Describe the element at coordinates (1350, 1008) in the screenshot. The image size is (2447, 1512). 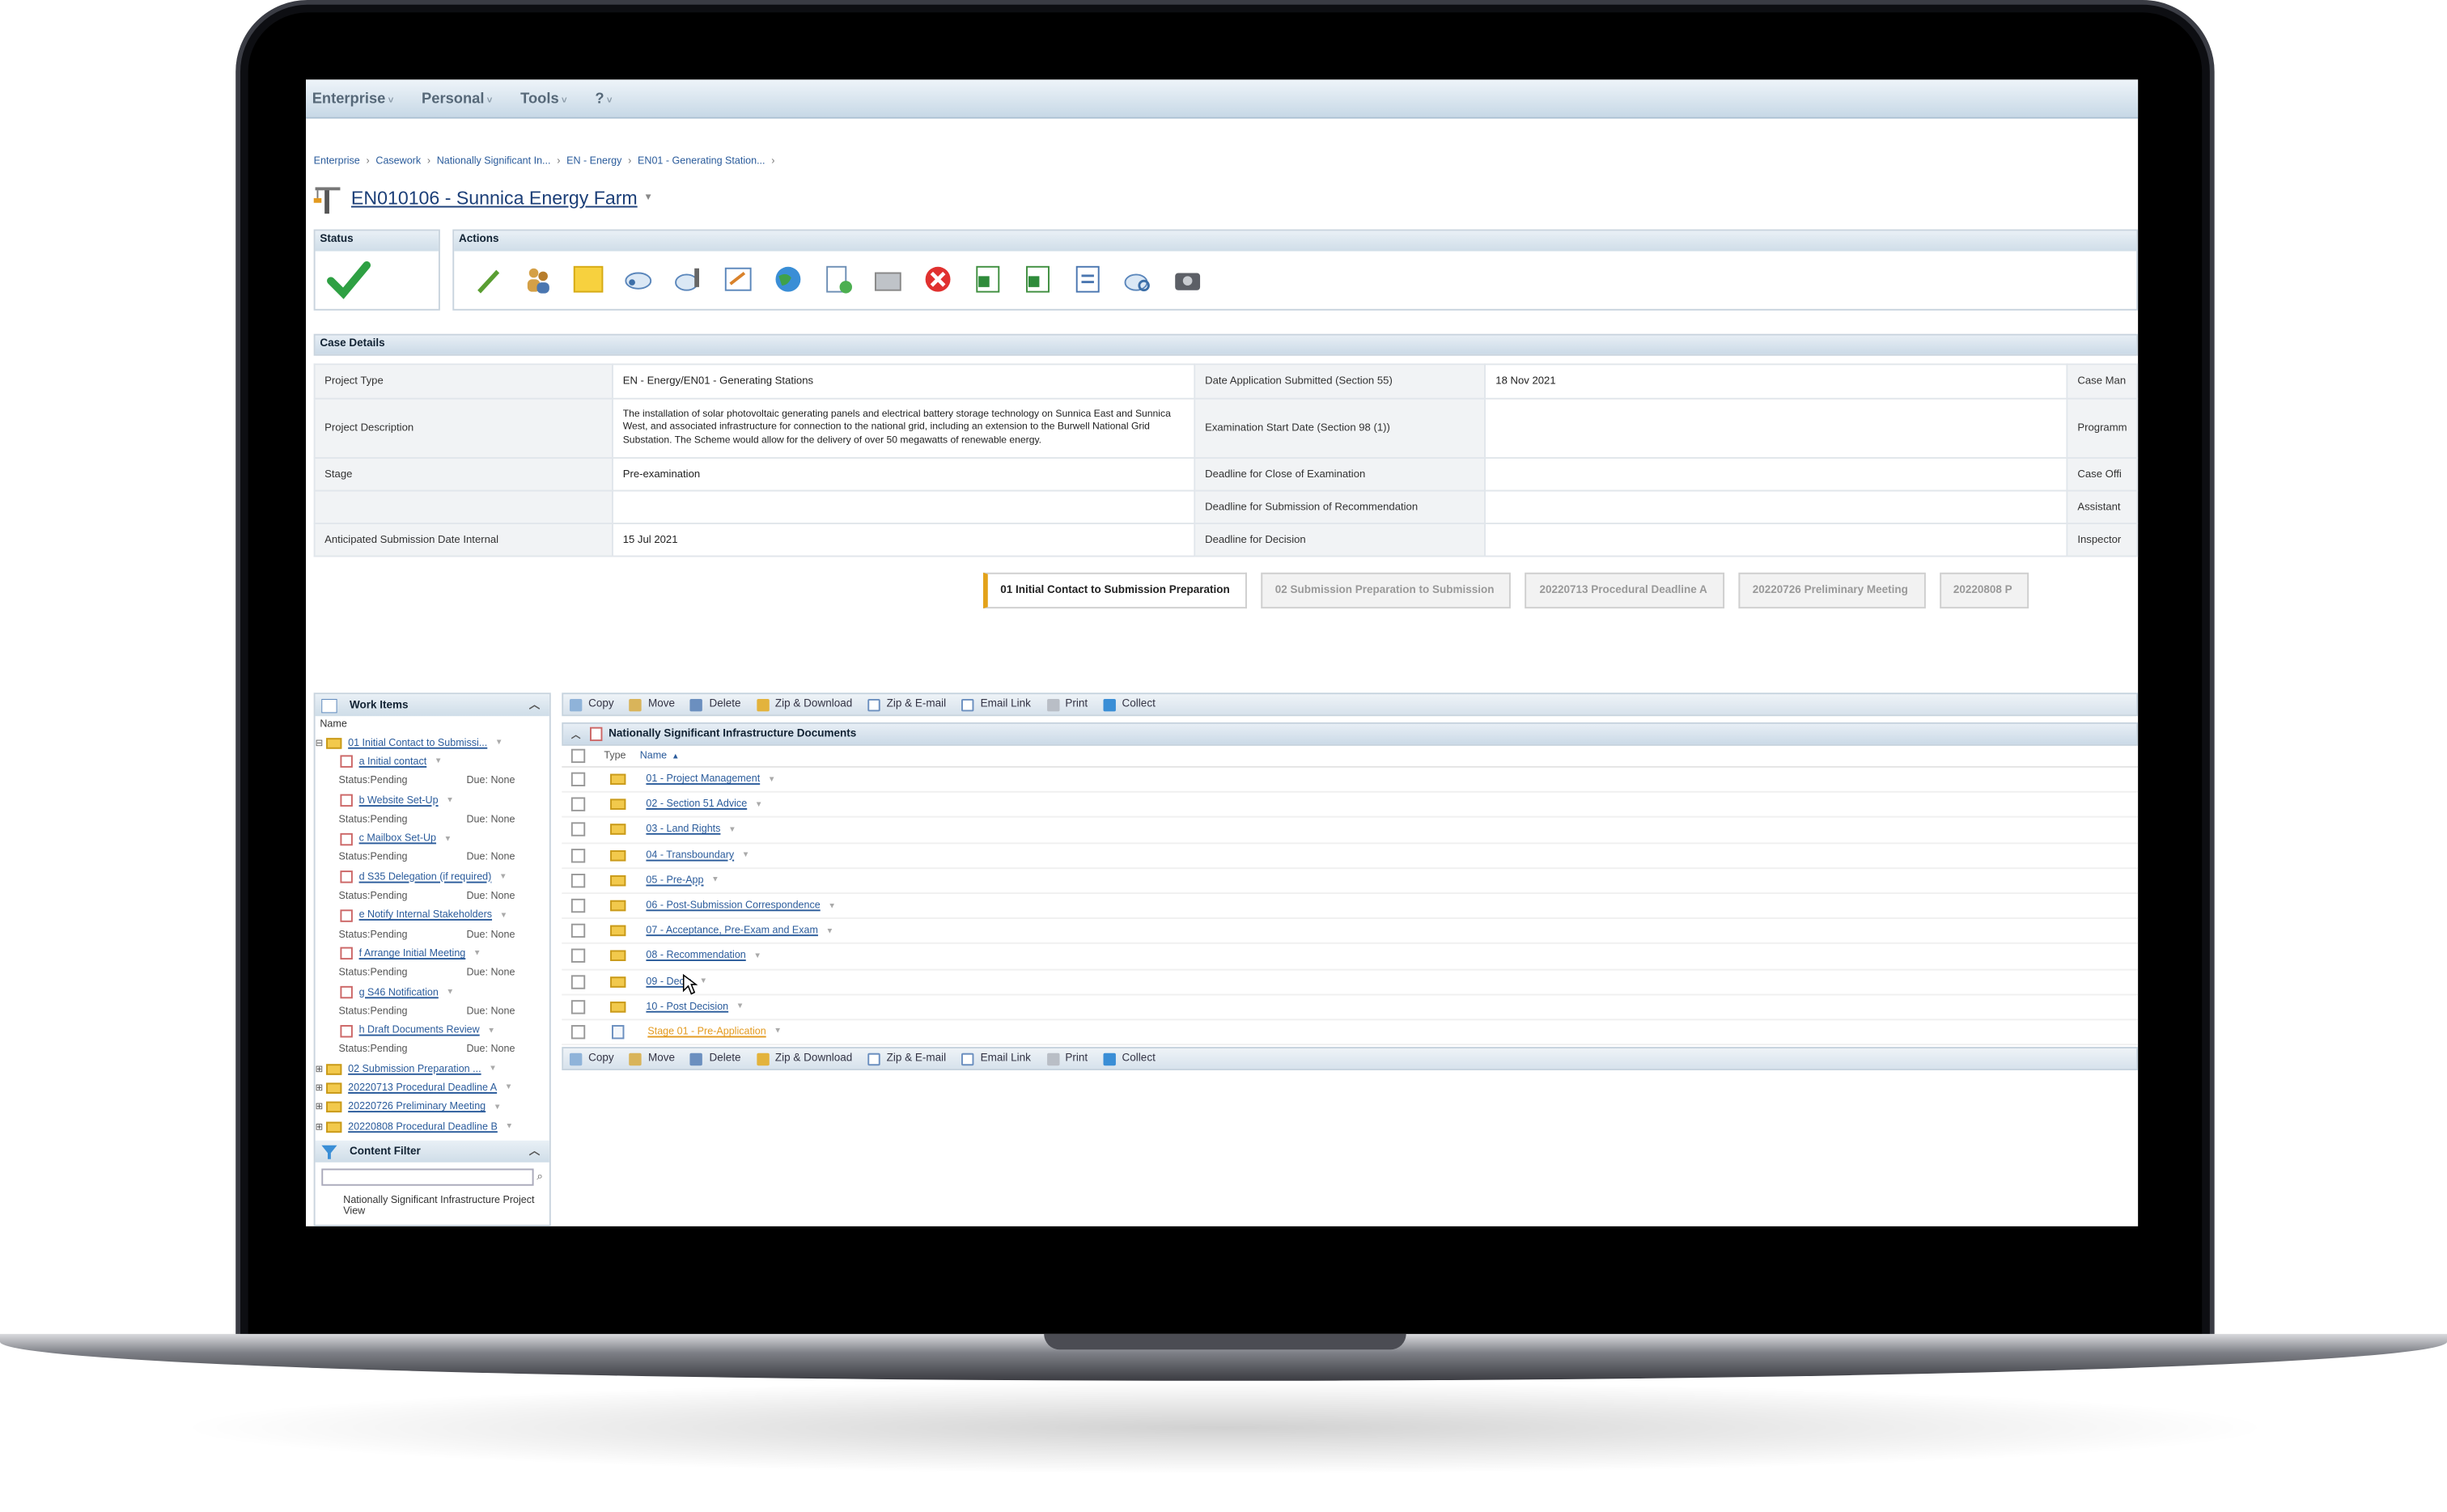
I see `document-row: 10 - Post Decision ▼` at that location.